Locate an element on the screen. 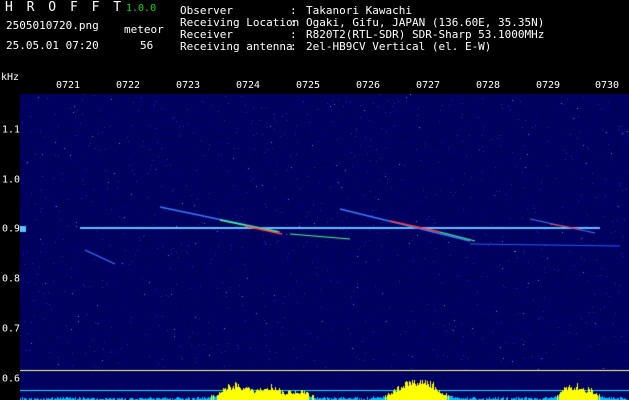 This screenshot has width=629, height=400. frequency-tick-label: 0.7 is located at coordinates (11, 329).